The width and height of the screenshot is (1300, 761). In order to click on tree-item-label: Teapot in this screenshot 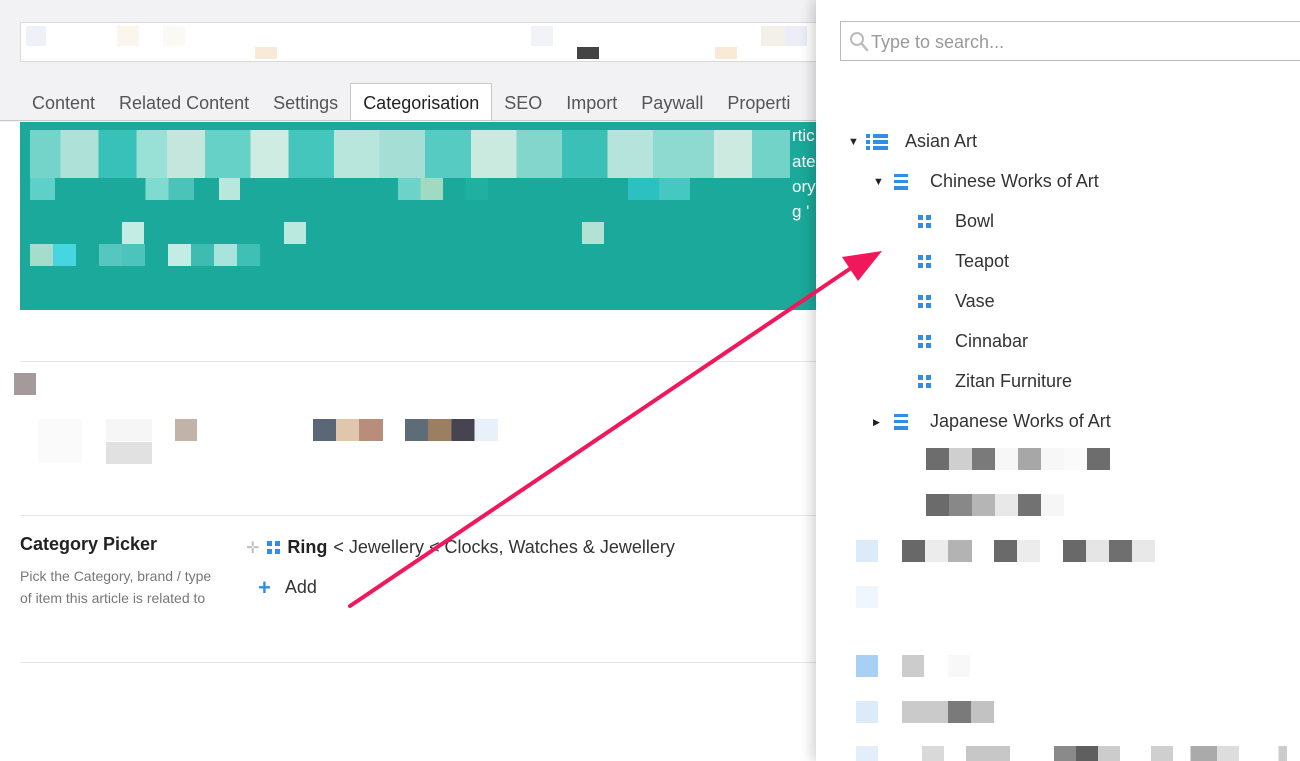, I will do `click(982, 261)`.